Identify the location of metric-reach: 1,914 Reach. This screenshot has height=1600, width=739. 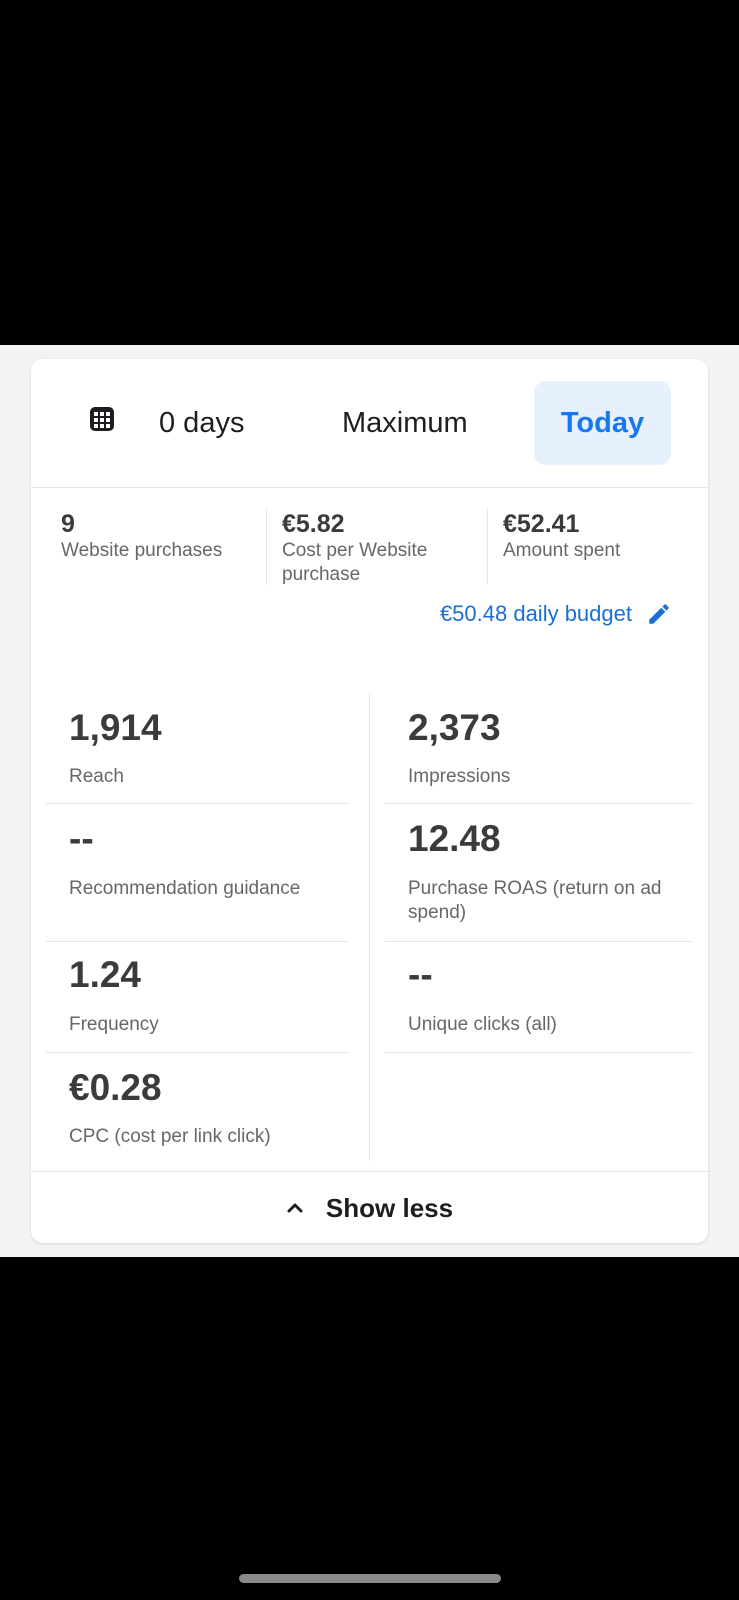
(197, 748).